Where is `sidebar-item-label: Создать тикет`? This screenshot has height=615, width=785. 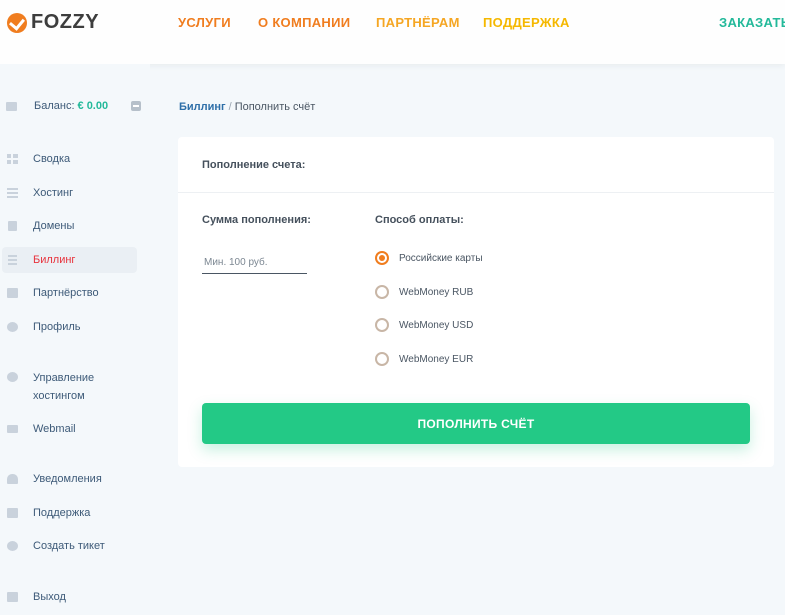 sidebar-item-label: Создать тикет is located at coordinates (69, 546).